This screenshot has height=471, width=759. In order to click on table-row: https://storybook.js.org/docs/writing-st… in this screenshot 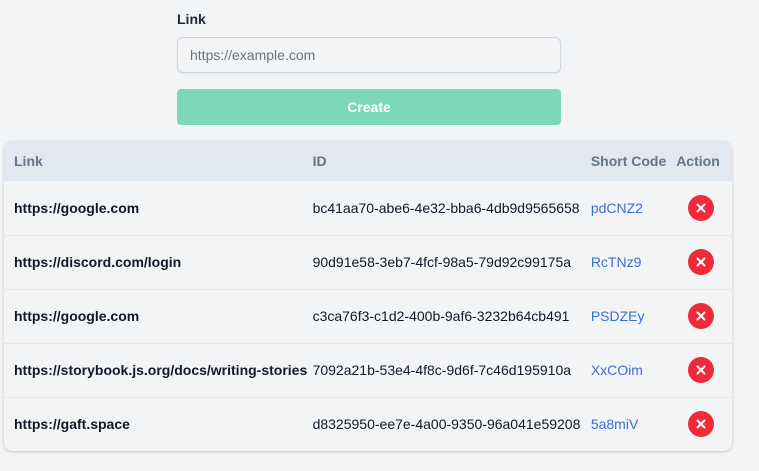, I will do `click(368, 370)`.